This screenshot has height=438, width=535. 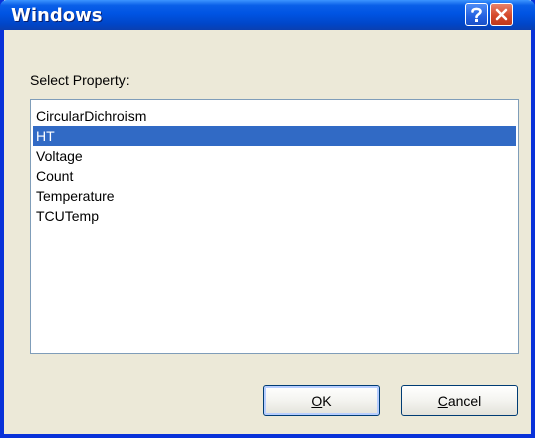 I want to click on list-item: CircularDichroism, so click(x=274, y=116).